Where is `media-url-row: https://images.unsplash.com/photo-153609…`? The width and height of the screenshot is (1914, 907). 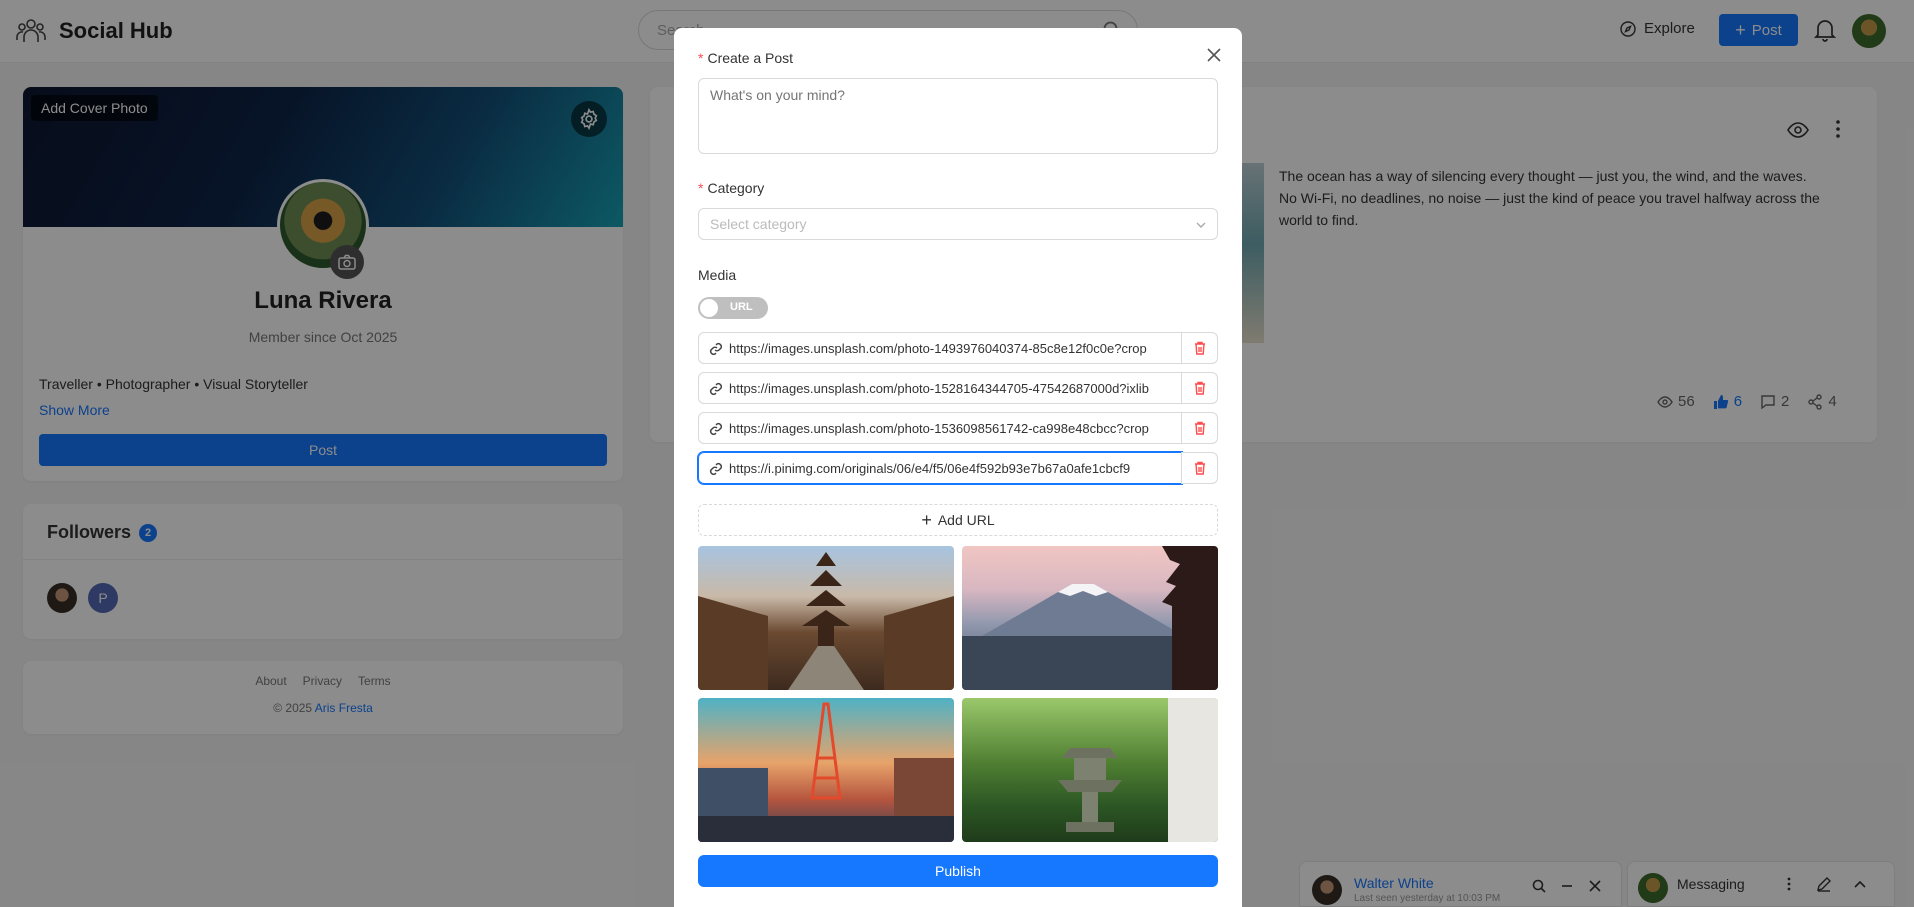 media-url-row: https://images.unsplash.com/photo-153609… is located at coordinates (958, 428).